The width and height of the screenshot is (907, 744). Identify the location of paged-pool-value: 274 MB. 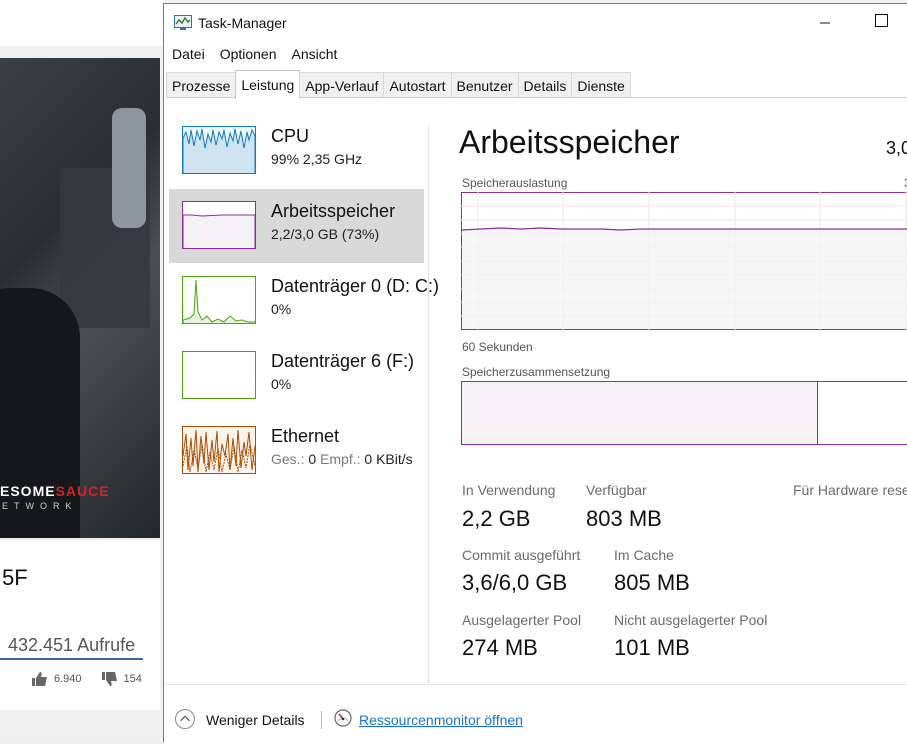
(500, 648).